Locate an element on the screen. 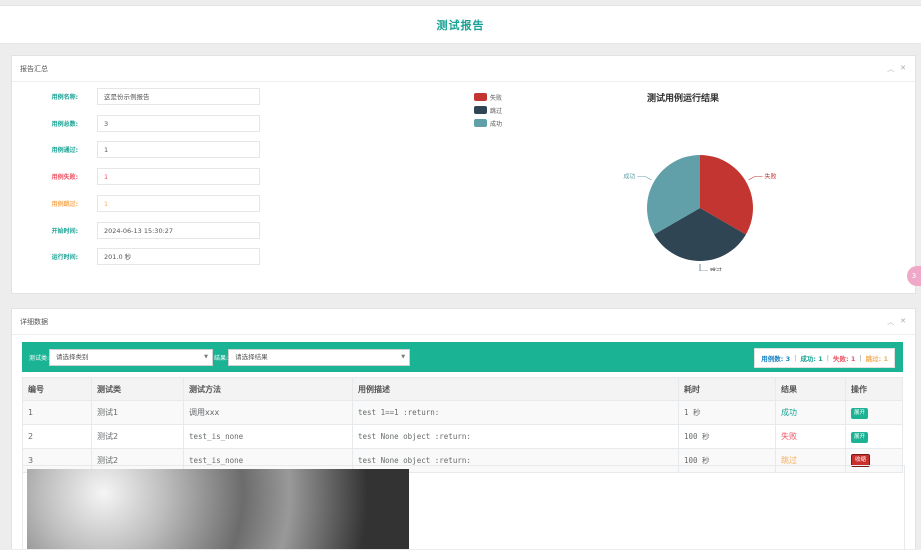 This screenshot has height=550, width=921. case-name-field: 这是份示例报告 is located at coordinates (178, 96).